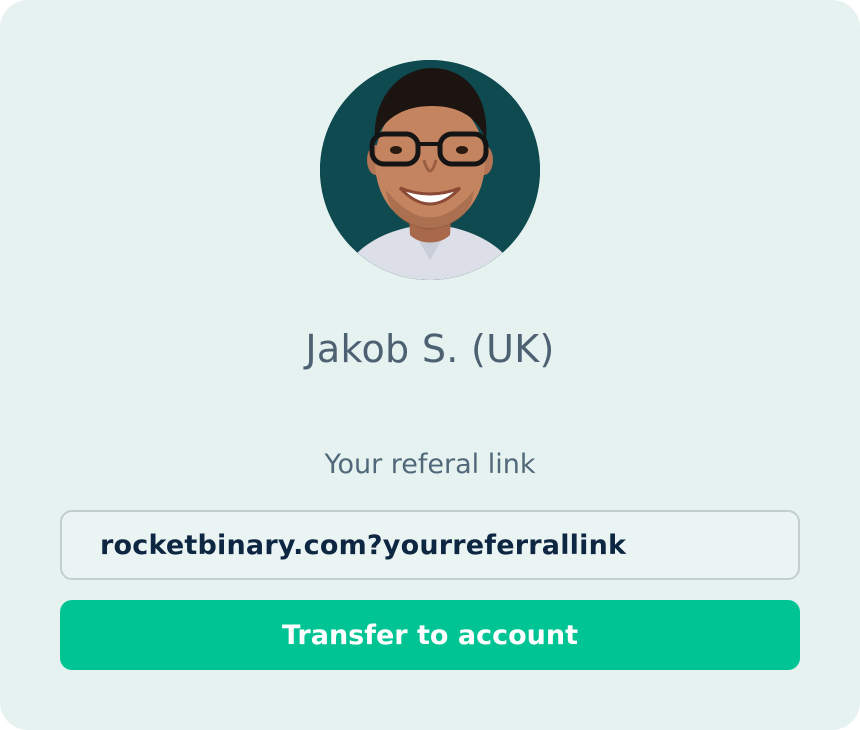 The height and width of the screenshot is (730, 860). I want to click on avatar, so click(430, 170).